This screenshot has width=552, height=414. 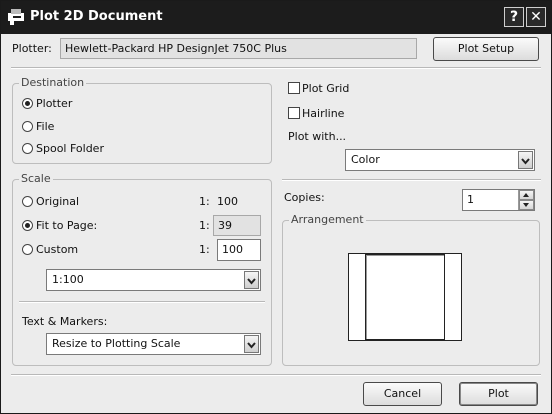 What do you see at coordinates (32, 48) in the screenshot?
I see `plotter-label: Plotter:` at bounding box center [32, 48].